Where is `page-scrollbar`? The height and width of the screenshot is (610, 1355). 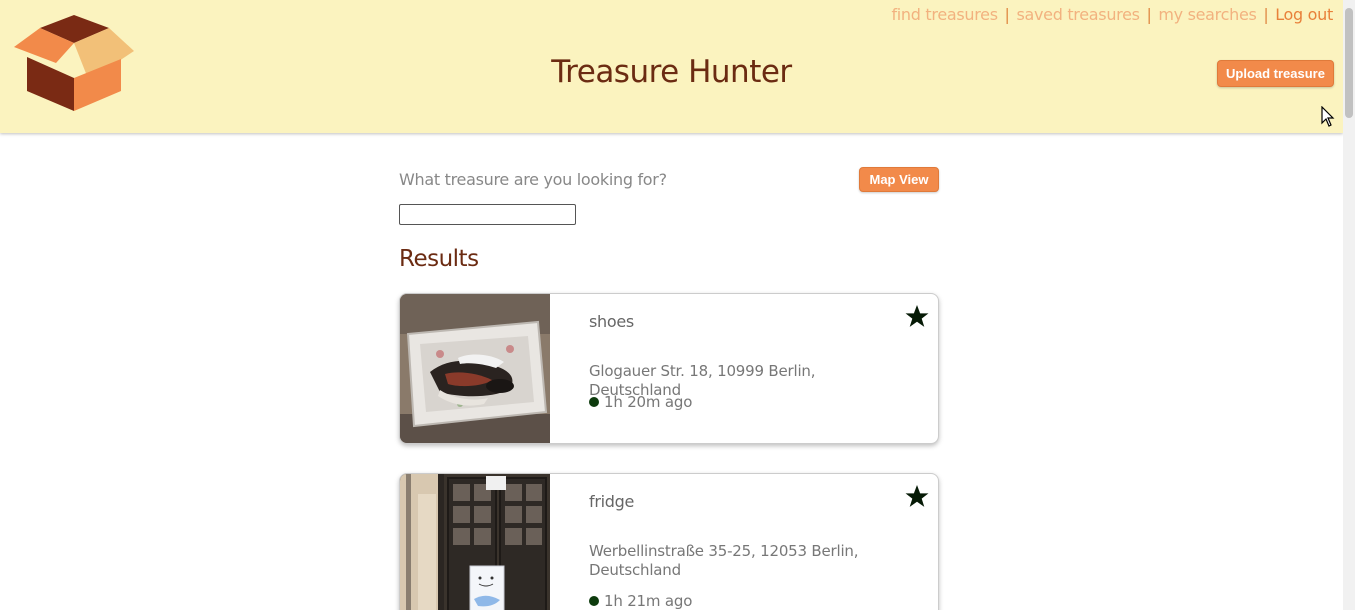 page-scrollbar is located at coordinates (1349, 305).